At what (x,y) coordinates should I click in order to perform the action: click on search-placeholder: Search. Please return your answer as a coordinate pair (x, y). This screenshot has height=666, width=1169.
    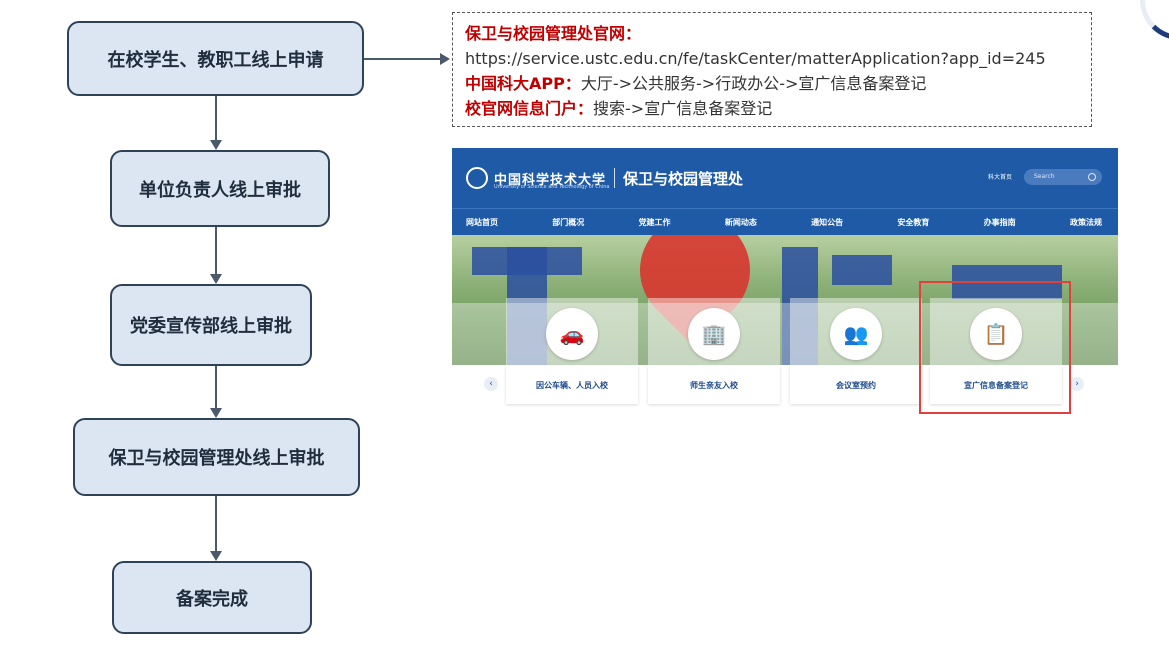
    Looking at the image, I should click on (1044, 176).